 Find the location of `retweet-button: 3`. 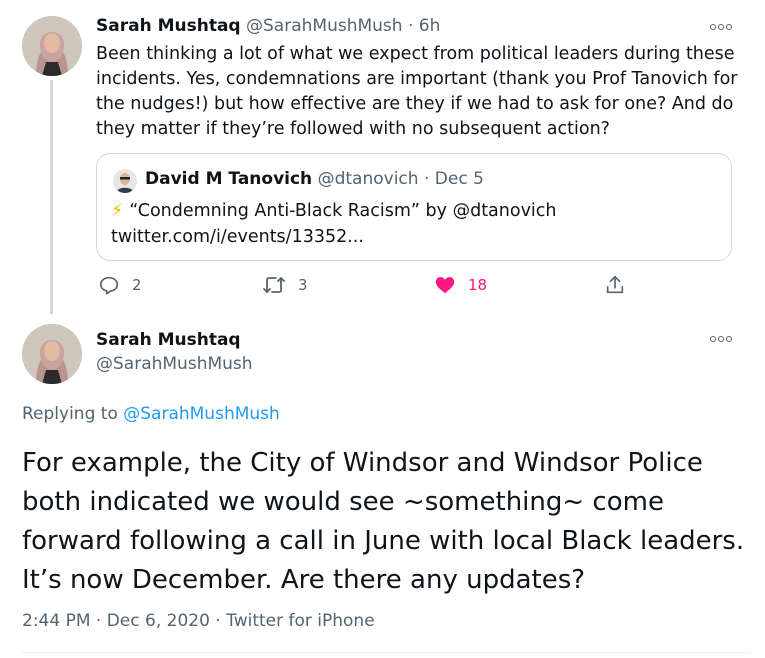

retweet-button: 3 is located at coordinates (285, 285).